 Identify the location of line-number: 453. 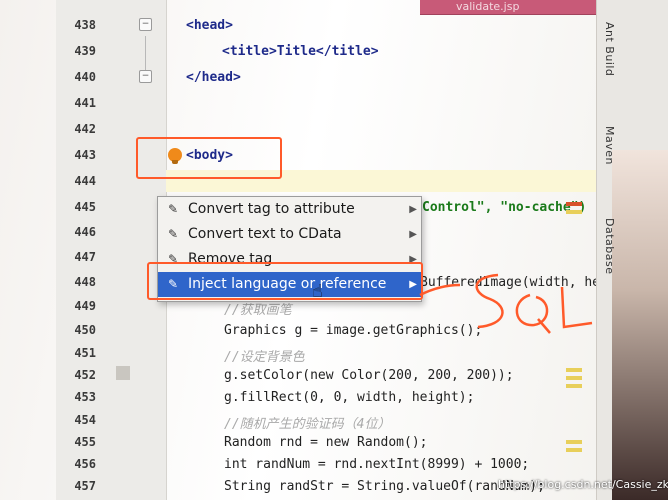
(85, 397).